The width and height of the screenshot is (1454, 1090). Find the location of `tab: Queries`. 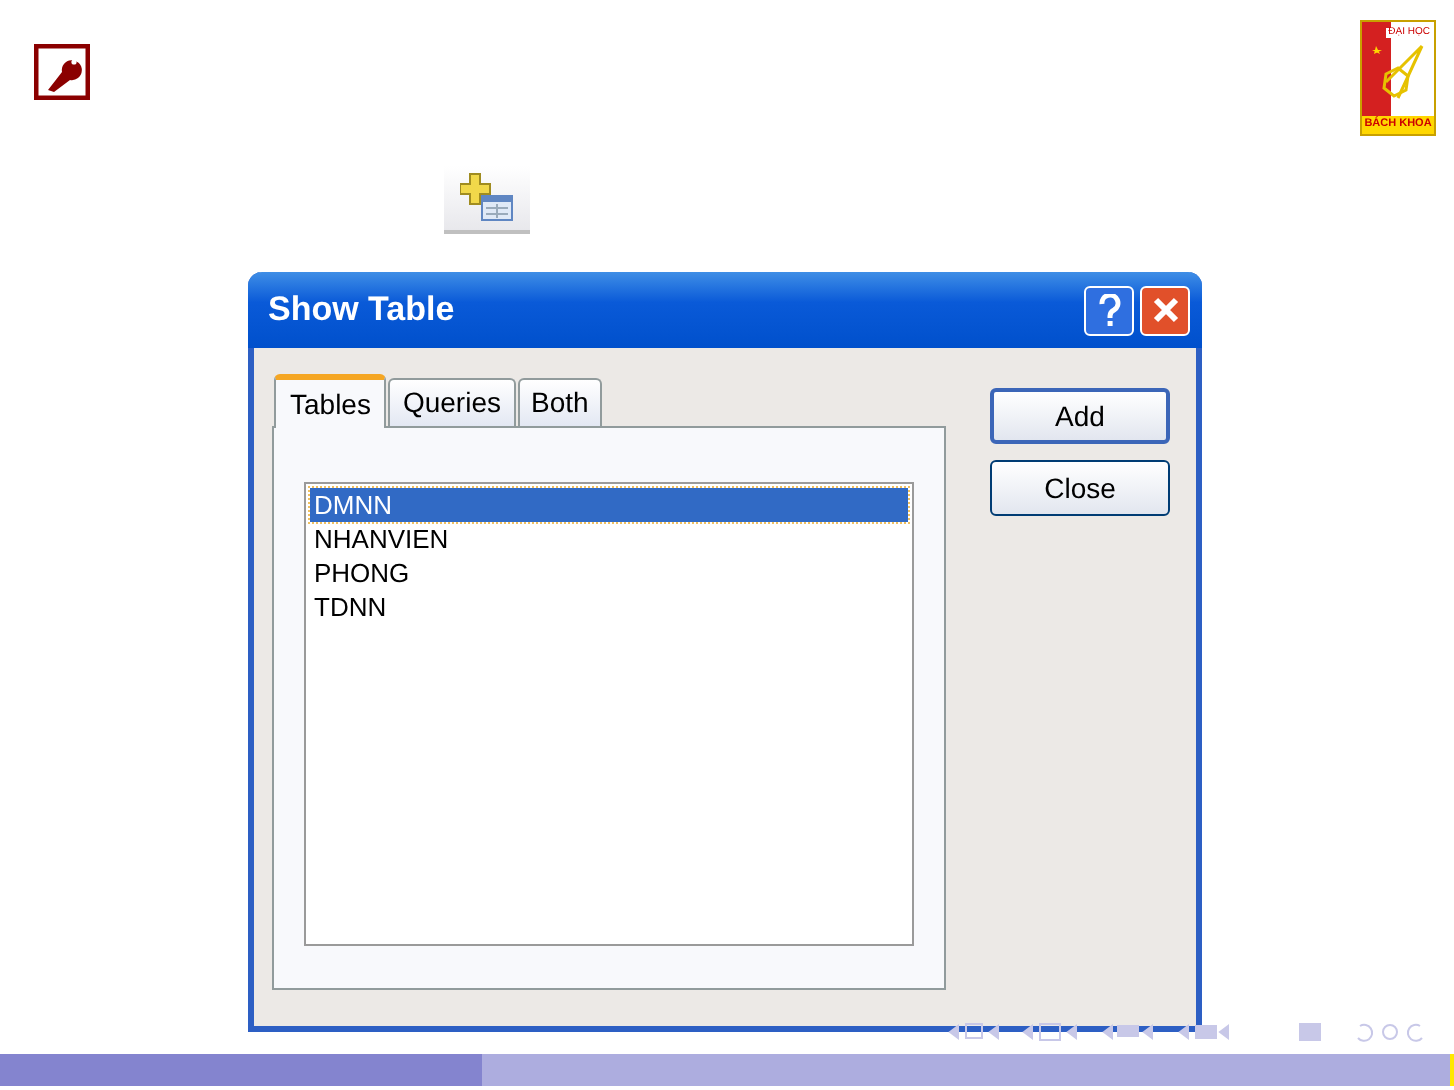

tab: Queries is located at coordinates (451, 402).